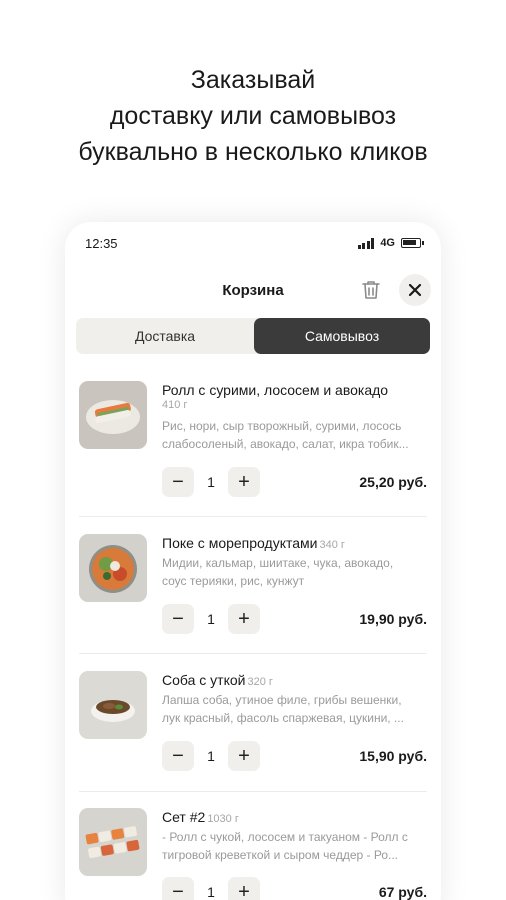 The image size is (506, 900). What do you see at coordinates (113, 842) in the screenshot?
I see `item-image-set` at bounding box center [113, 842].